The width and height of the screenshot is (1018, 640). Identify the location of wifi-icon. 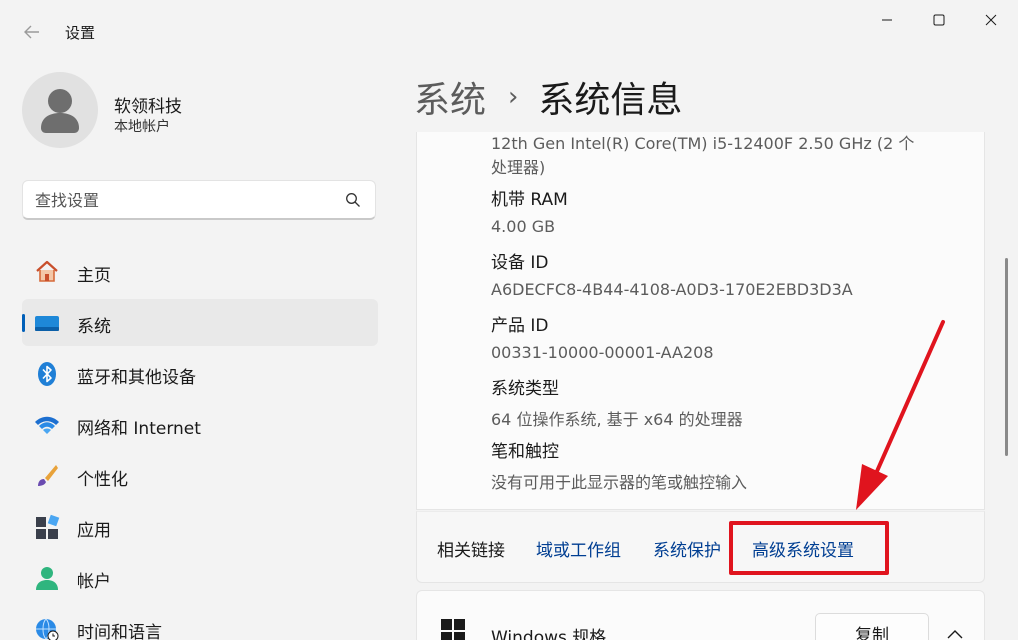
(47, 425).